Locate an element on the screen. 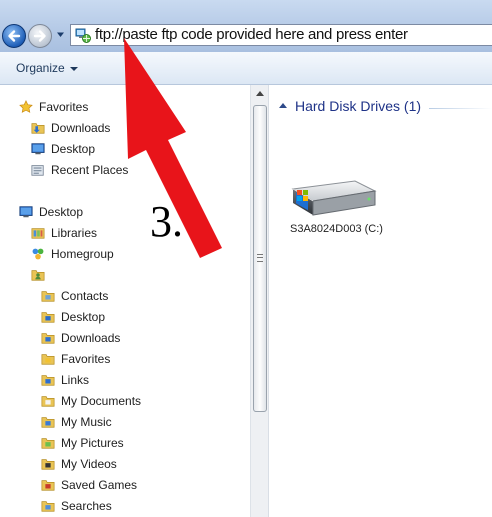 The image size is (492, 517). nav-user-item-label: Links is located at coordinates (75, 380).